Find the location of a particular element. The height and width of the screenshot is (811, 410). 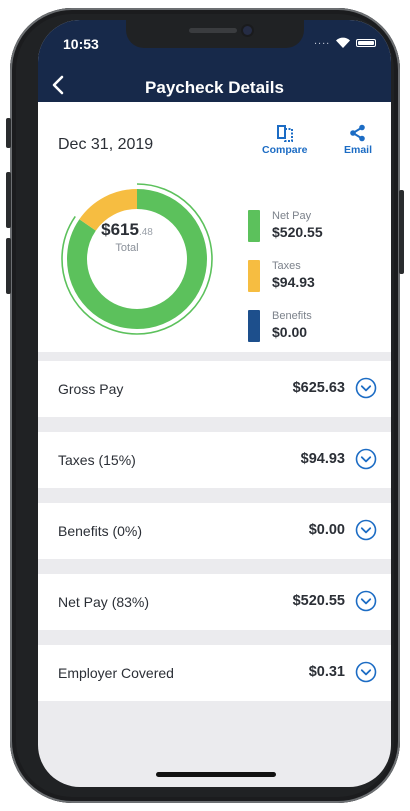

row-label: Employer Covered is located at coordinates (116, 673).